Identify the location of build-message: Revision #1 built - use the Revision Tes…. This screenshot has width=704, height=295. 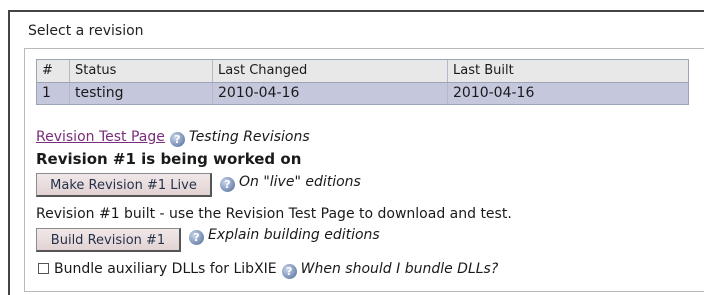
(274, 214).